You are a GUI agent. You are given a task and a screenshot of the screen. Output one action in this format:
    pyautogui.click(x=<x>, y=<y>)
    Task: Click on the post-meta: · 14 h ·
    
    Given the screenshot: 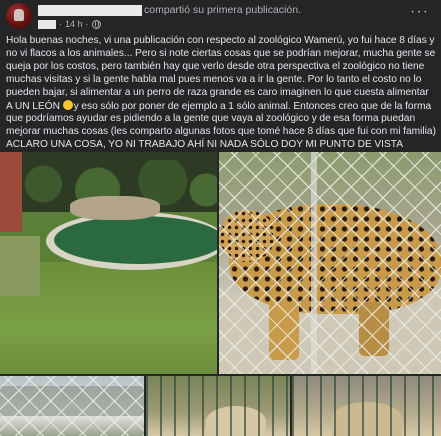 What is the action you would take?
    pyautogui.click(x=69, y=24)
    